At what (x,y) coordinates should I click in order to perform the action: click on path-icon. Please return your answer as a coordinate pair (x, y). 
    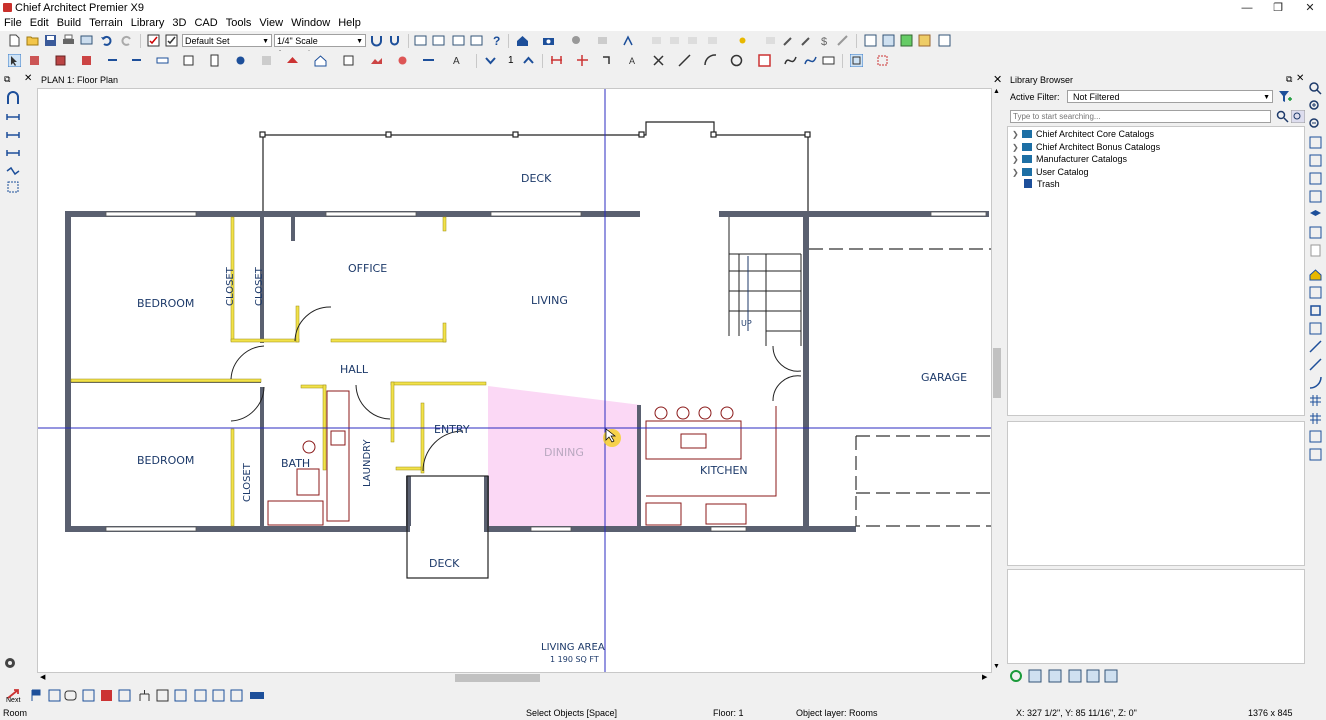
    Looking at the image, I should click on (54, 695).